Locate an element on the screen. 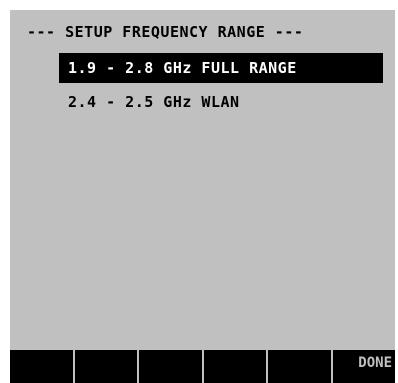 This screenshot has width=398, height=383. menu-title: --- SETUP FREQUENCY RANGE --- is located at coordinates (165, 32).